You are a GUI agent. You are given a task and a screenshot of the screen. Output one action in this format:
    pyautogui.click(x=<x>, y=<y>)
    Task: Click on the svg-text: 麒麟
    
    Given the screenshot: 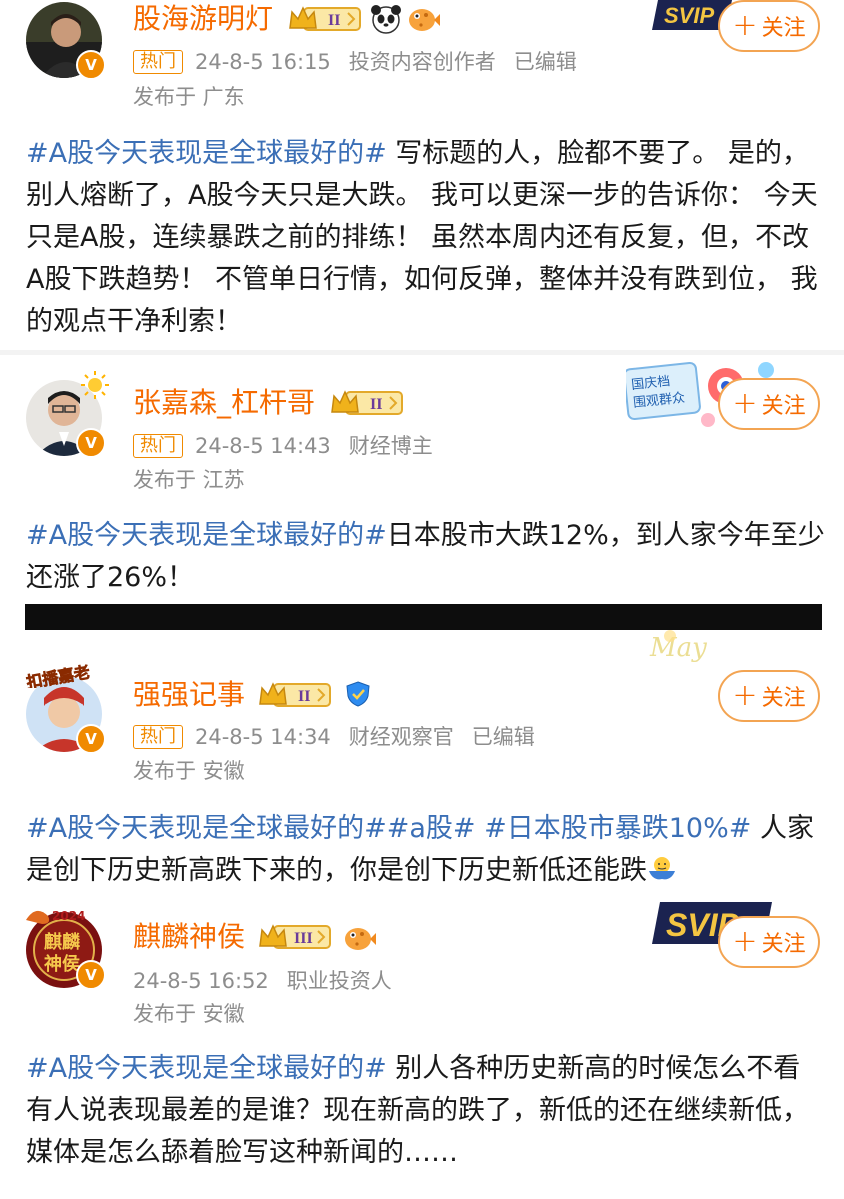 What is the action you would take?
    pyautogui.click(x=62, y=942)
    